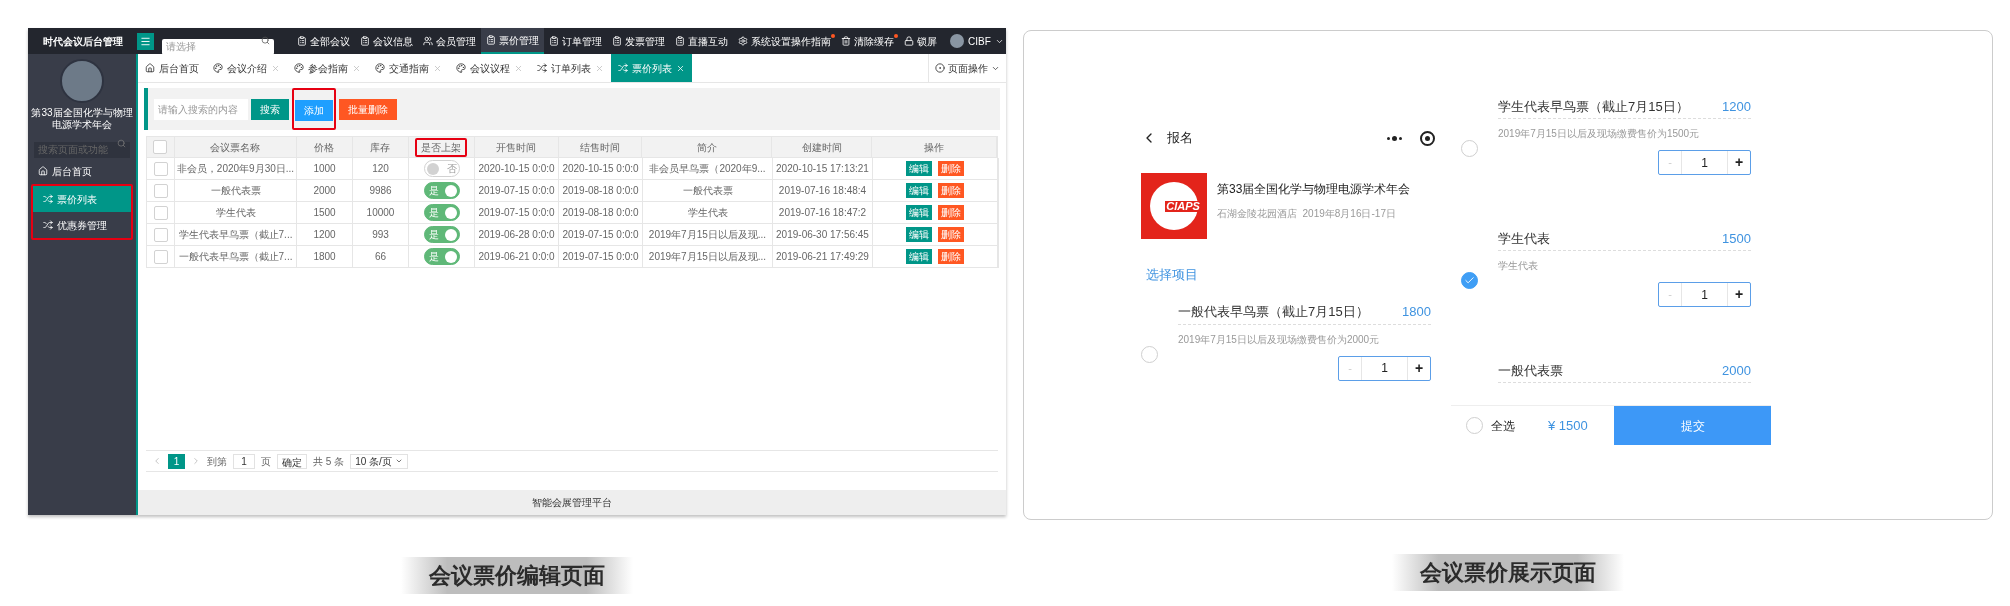  What do you see at coordinates (324, 191) in the screenshot?
I see `table-cell-text: 2000` at bounding box center [324, 191].